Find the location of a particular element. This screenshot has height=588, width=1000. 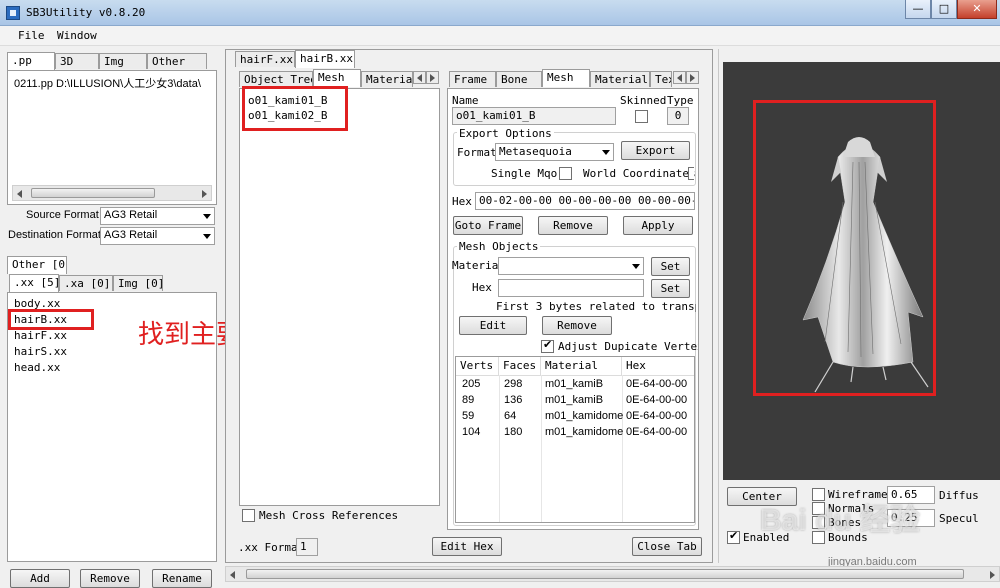

set-hex-button: Set is located at coordinates (670, 288).